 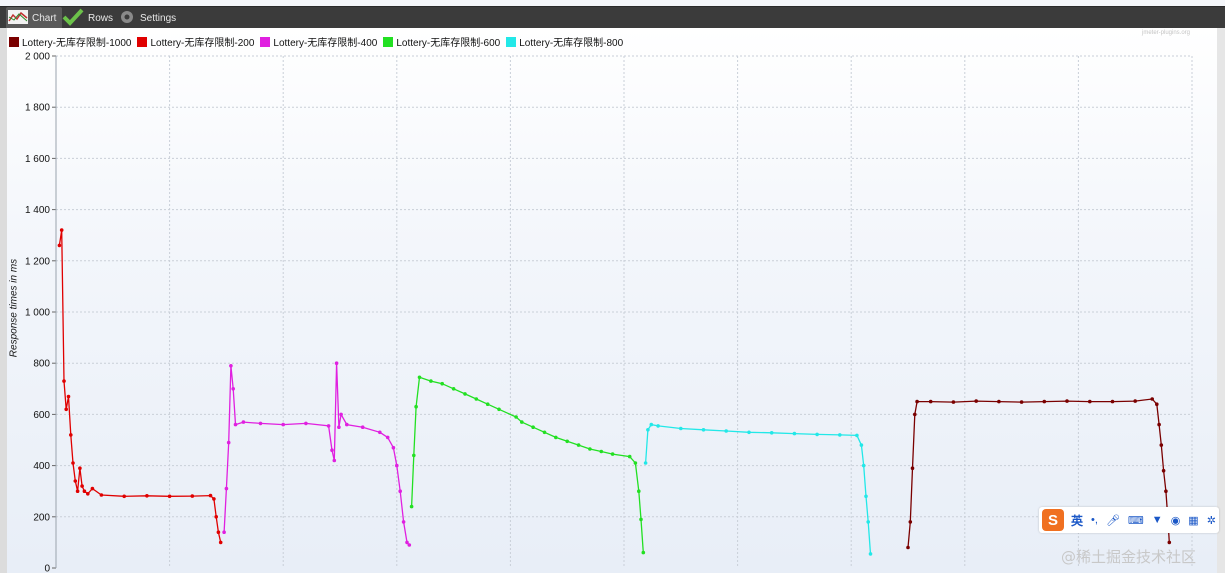 What do you see at coordinates (1157, 520) in the screenshot?
I see `shirt-icon: ▼` at bounding box center [1157, 520].